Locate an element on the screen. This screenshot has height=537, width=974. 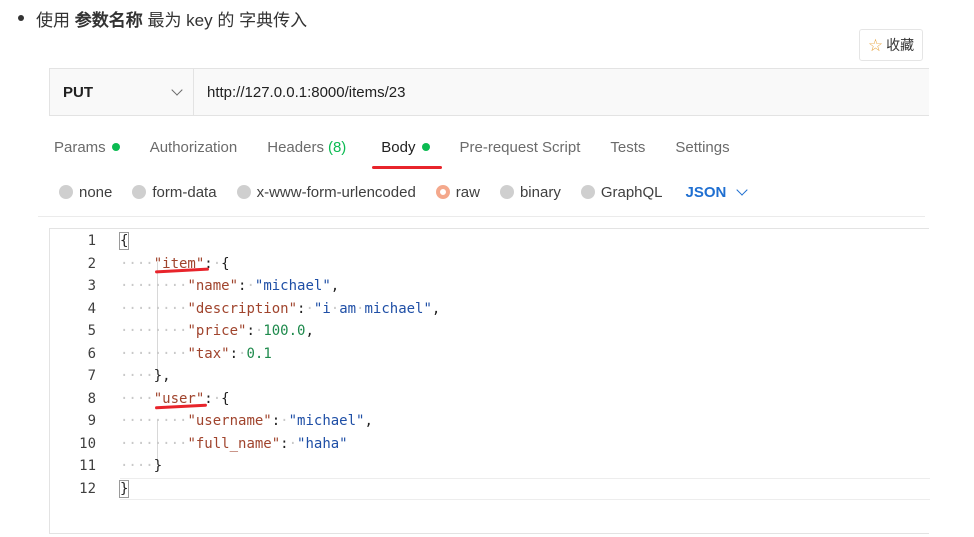
line-number: 2 is located at coordinates (91, 263).